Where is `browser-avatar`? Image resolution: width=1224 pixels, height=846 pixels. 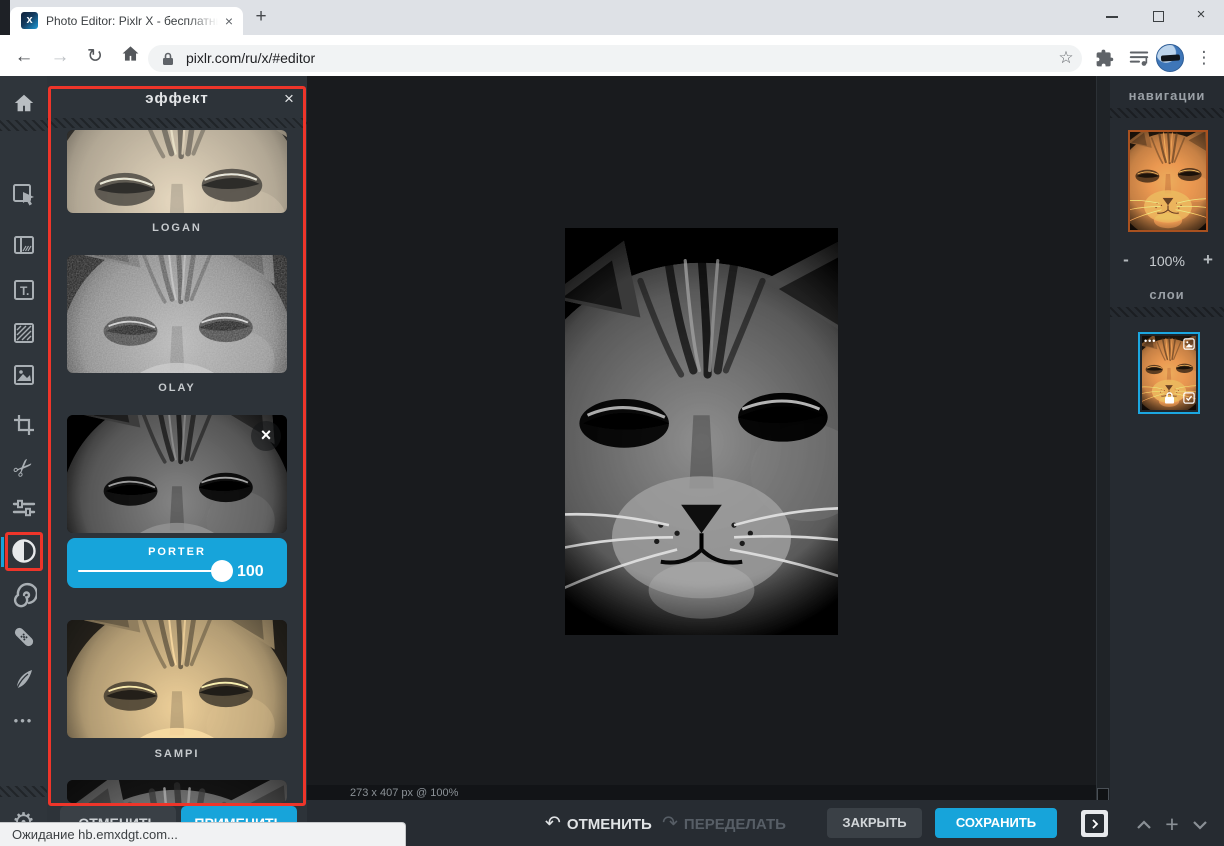 browser-avatar is located at coordinates (1170, 58).